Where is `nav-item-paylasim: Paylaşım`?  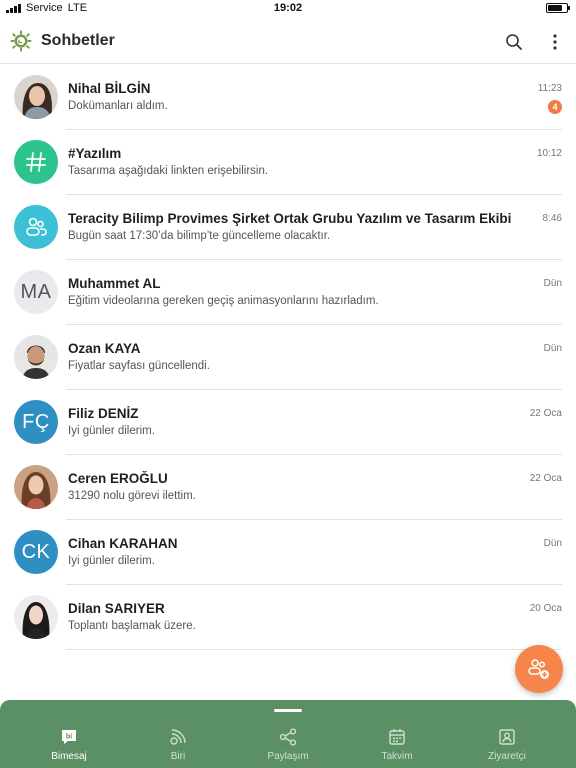 nav-item-paylasim: Paylaşım is located at coordinates (288, 746).